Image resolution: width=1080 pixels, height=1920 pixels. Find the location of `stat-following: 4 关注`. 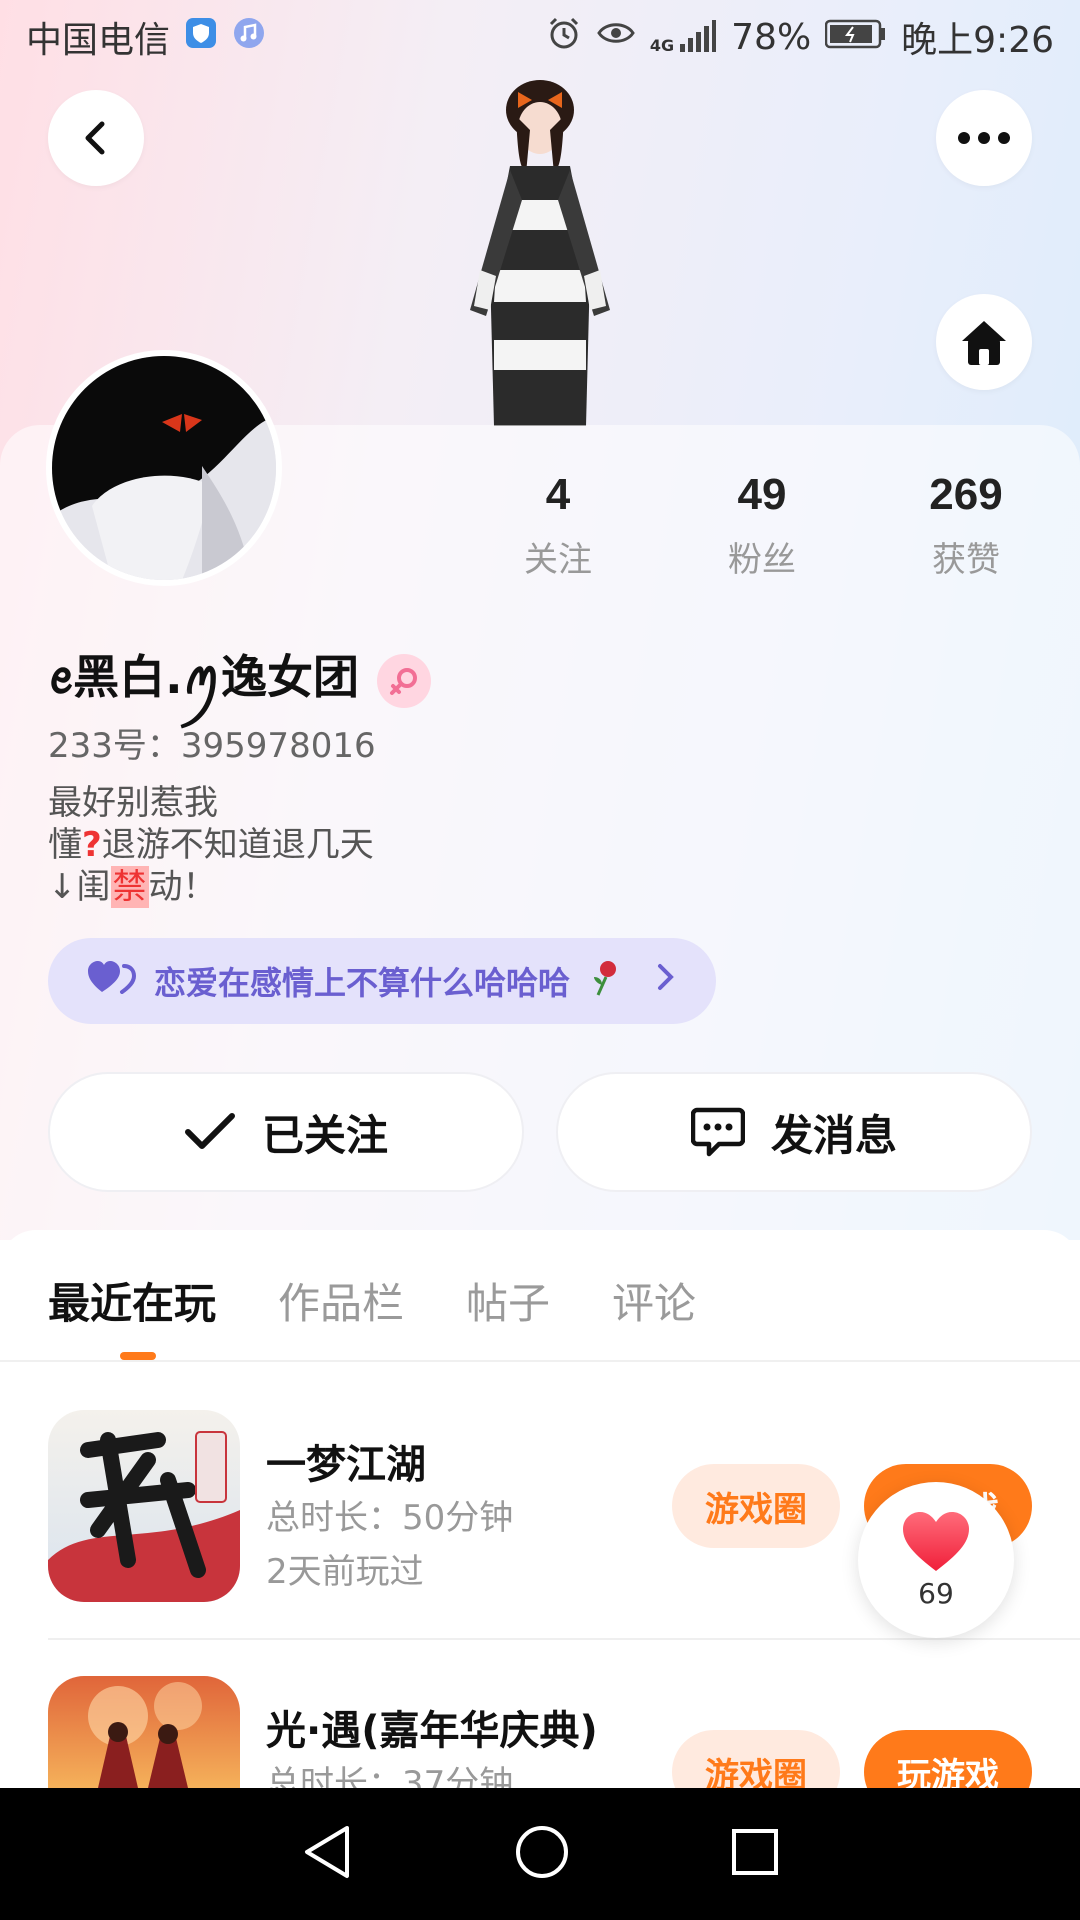

stat-following: 4 关注 is located at coordinates (558, 525).